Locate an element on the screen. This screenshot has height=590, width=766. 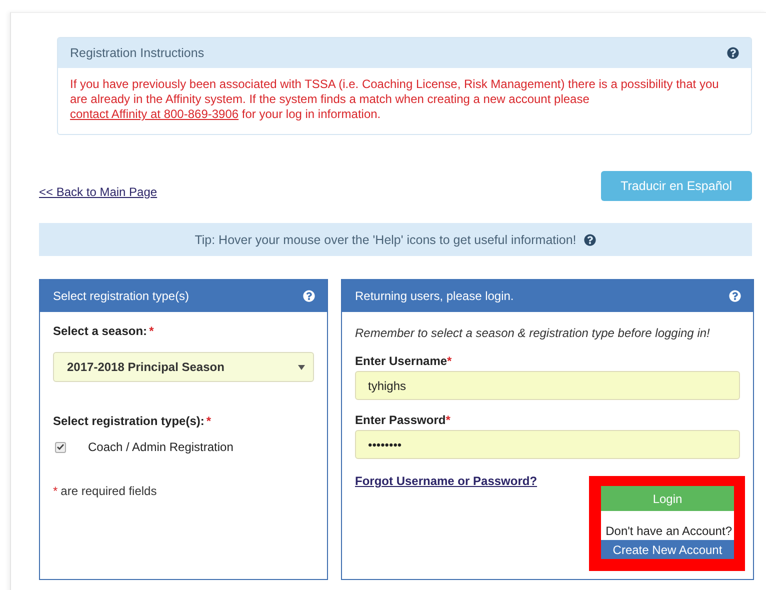
no-account-text: Don't have an Account? is located at coordinates (669, 531).